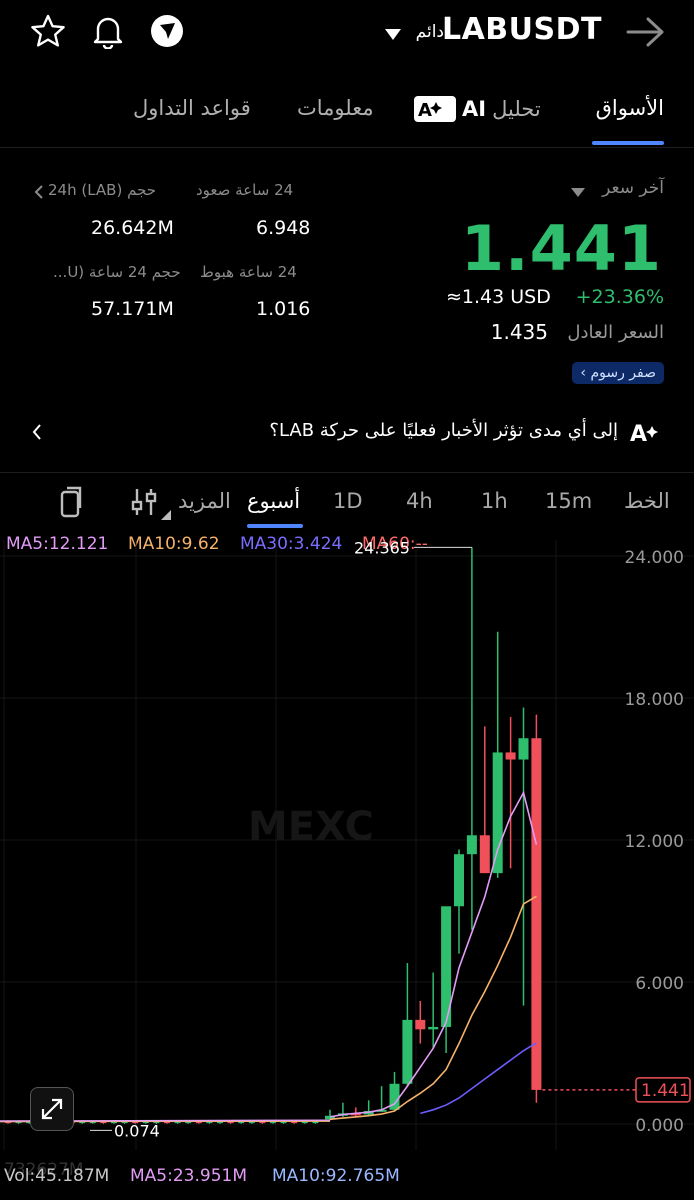  What do you see at coordinates (204, 501) in the screenshot?
I see `interval-more: المزيد` at bounding box center [204, 501].